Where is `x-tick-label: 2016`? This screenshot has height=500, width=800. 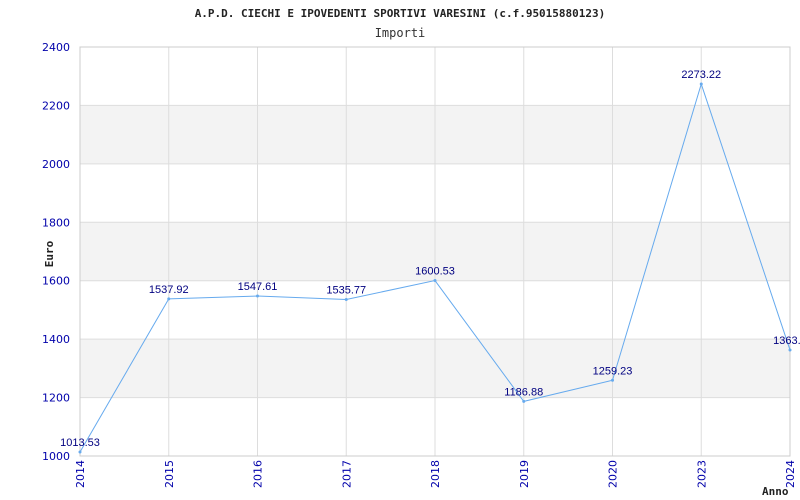 x-tick-label: 2016 is located at coordinates (258, 474).